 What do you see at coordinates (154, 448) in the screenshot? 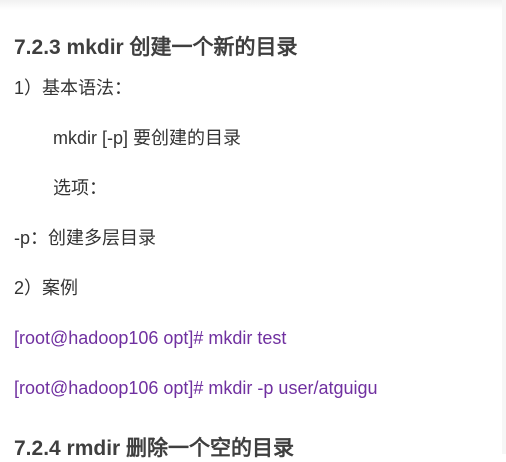
I see `section-heading-rmdir: 7.2.4 rmdir 删除一个空的目录` at bounding box center [154, 448].